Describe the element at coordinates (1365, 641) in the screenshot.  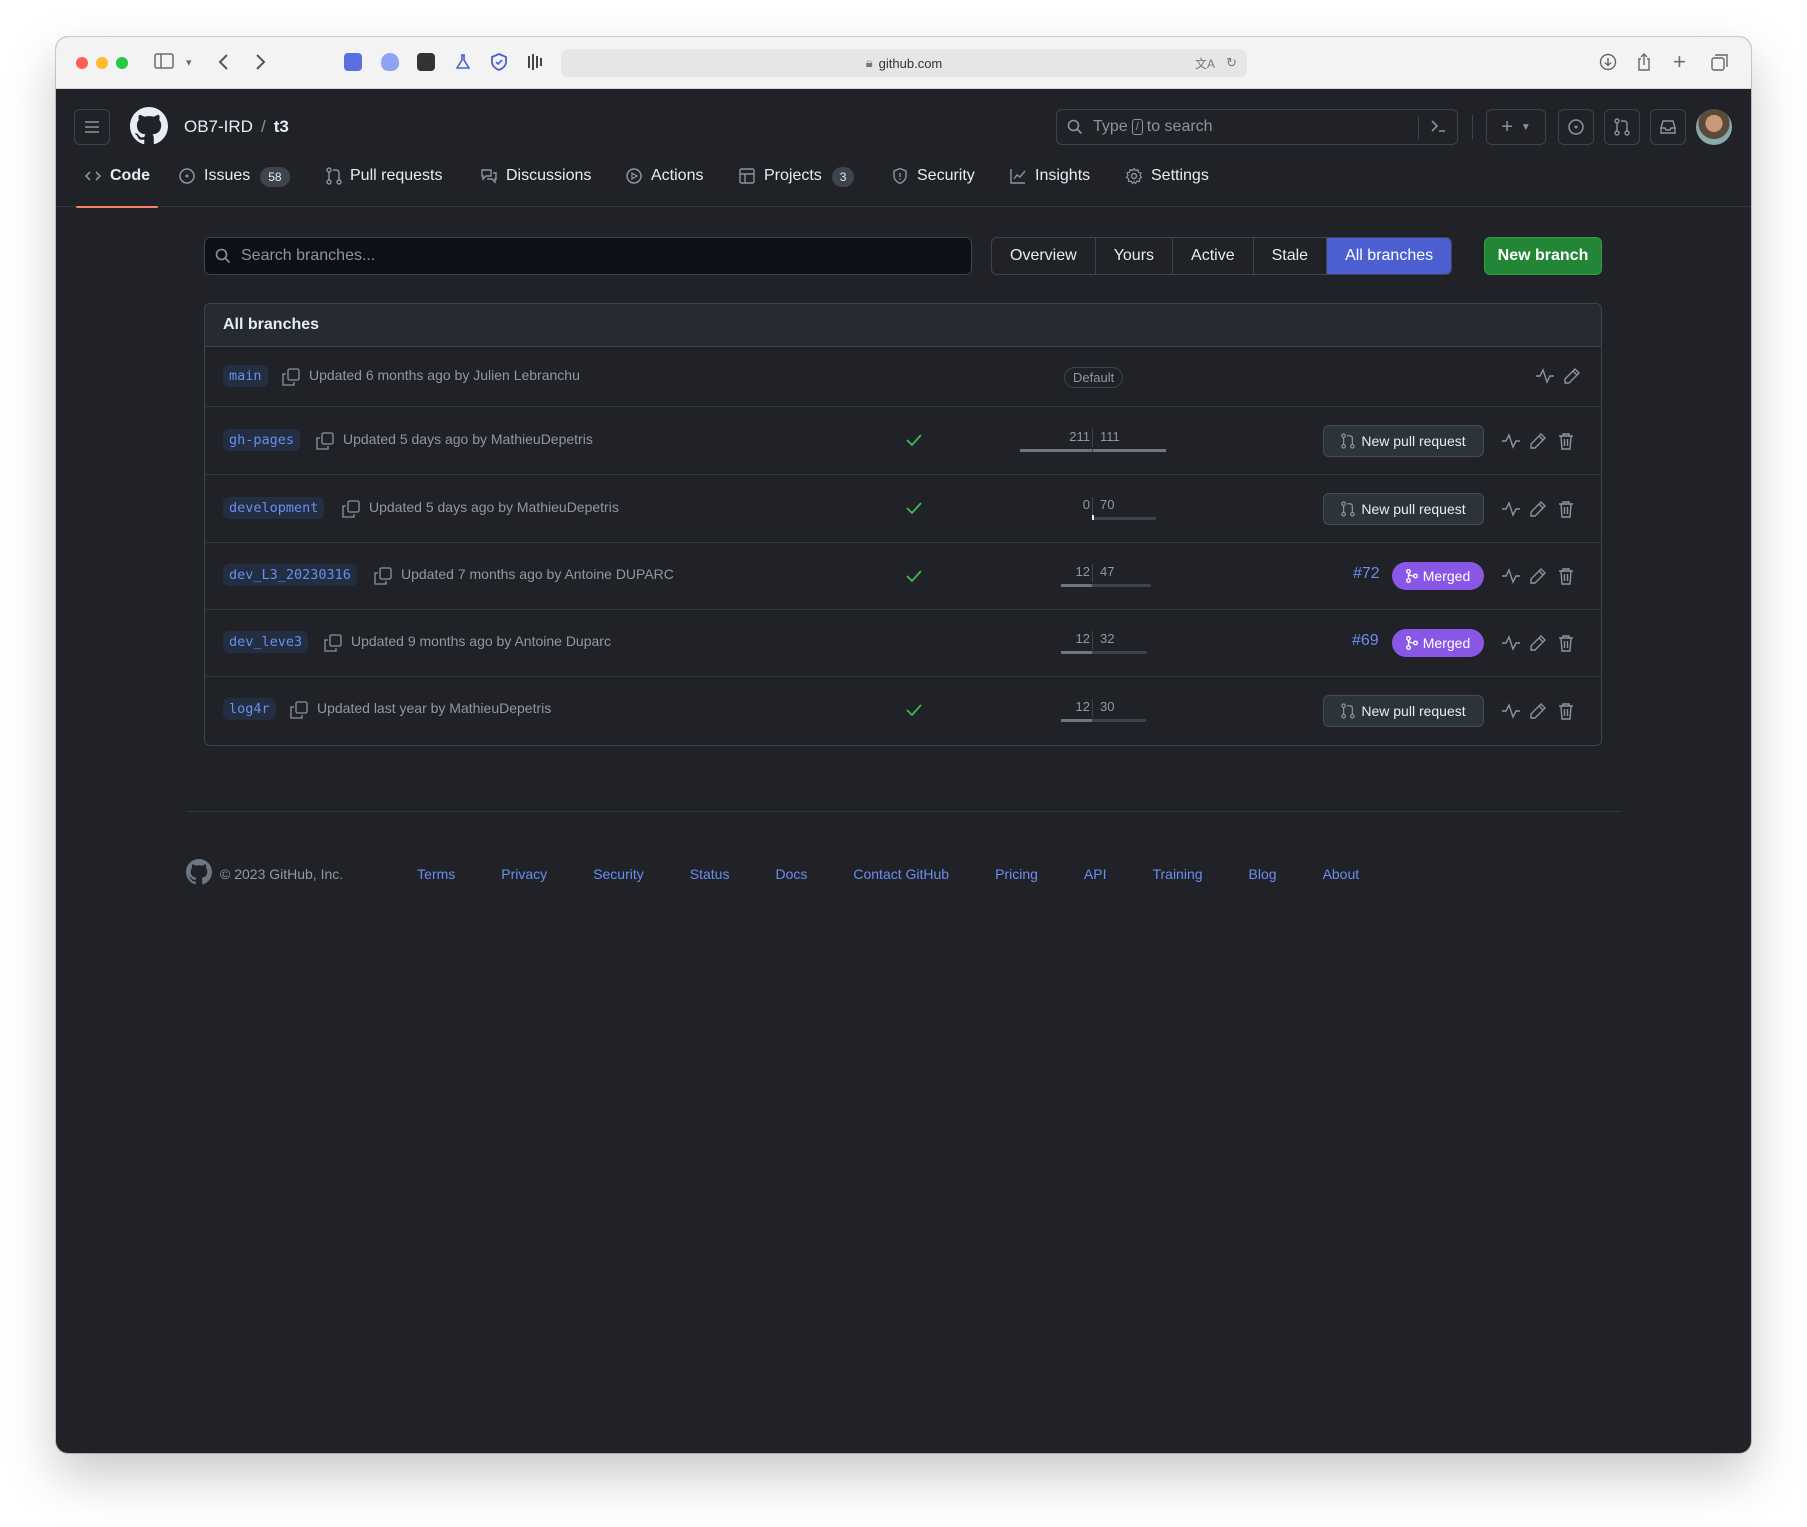
I see `pr-link: #69` at that location.